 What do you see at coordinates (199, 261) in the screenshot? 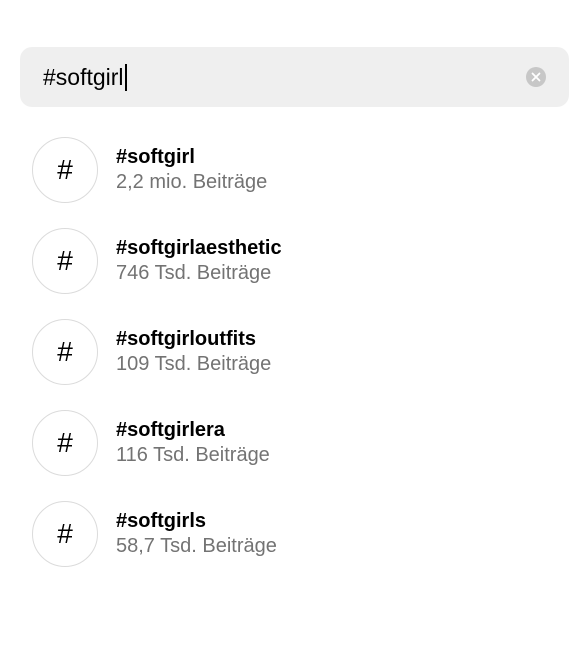
I see `hashtag-result-text: #softgirlaesthetic 746 Tsd. Beiträge` at bounding box center [199, 261].